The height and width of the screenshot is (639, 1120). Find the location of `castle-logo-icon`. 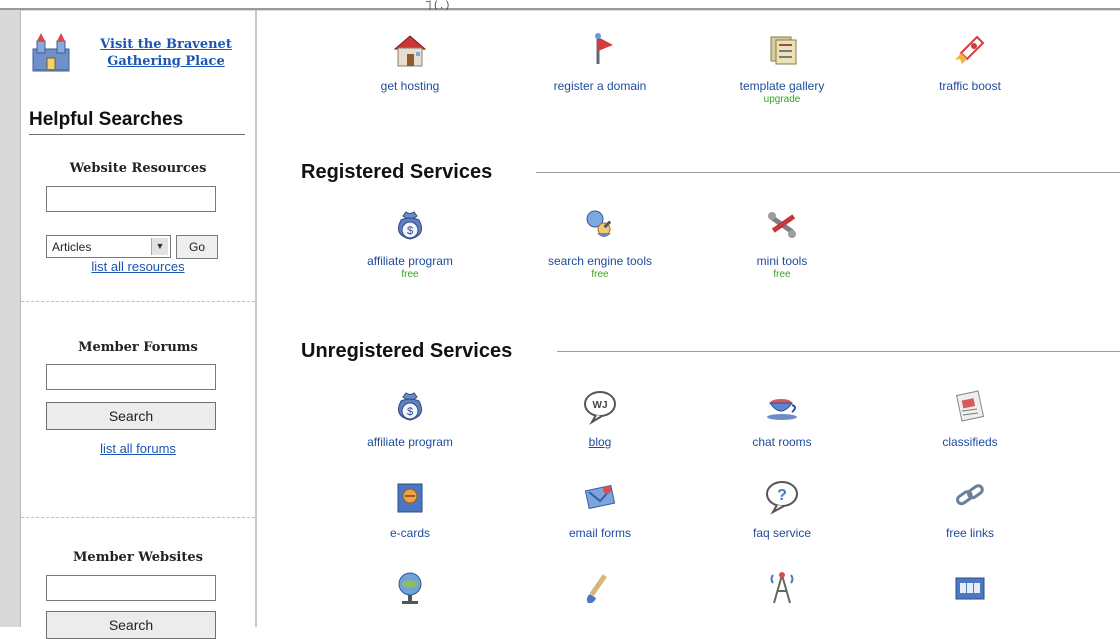

castle-logo-icon is located at coordinates (51, 53).